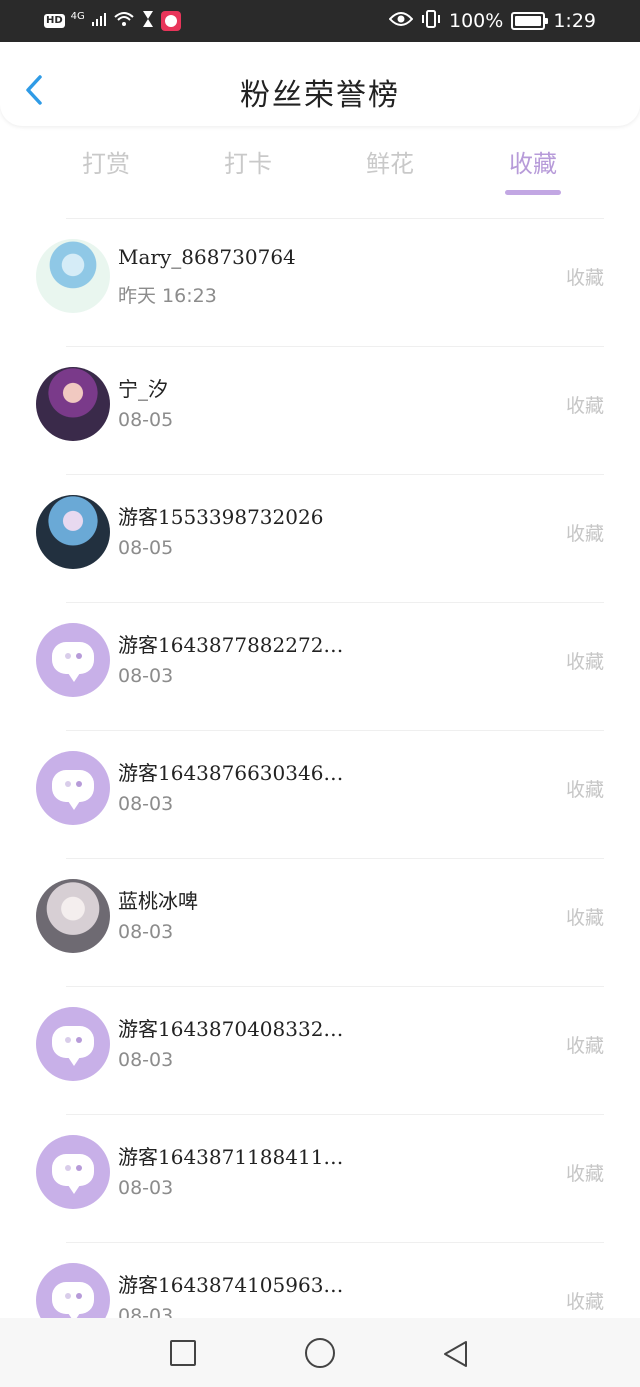 Image resolution: width=640 pixels, height=1387 pixels. Describe the element at coordinates (390, 161) in the screenshot. I see `tab-flowers: 鲜花` at that location.